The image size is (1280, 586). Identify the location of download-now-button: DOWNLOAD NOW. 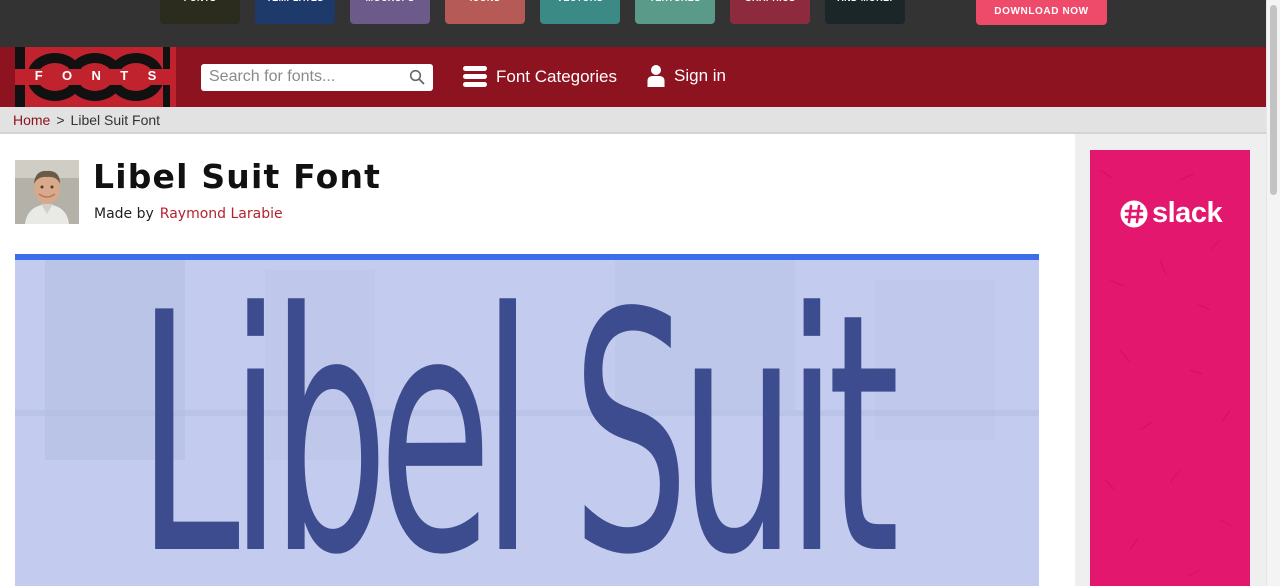
(1041, 12).